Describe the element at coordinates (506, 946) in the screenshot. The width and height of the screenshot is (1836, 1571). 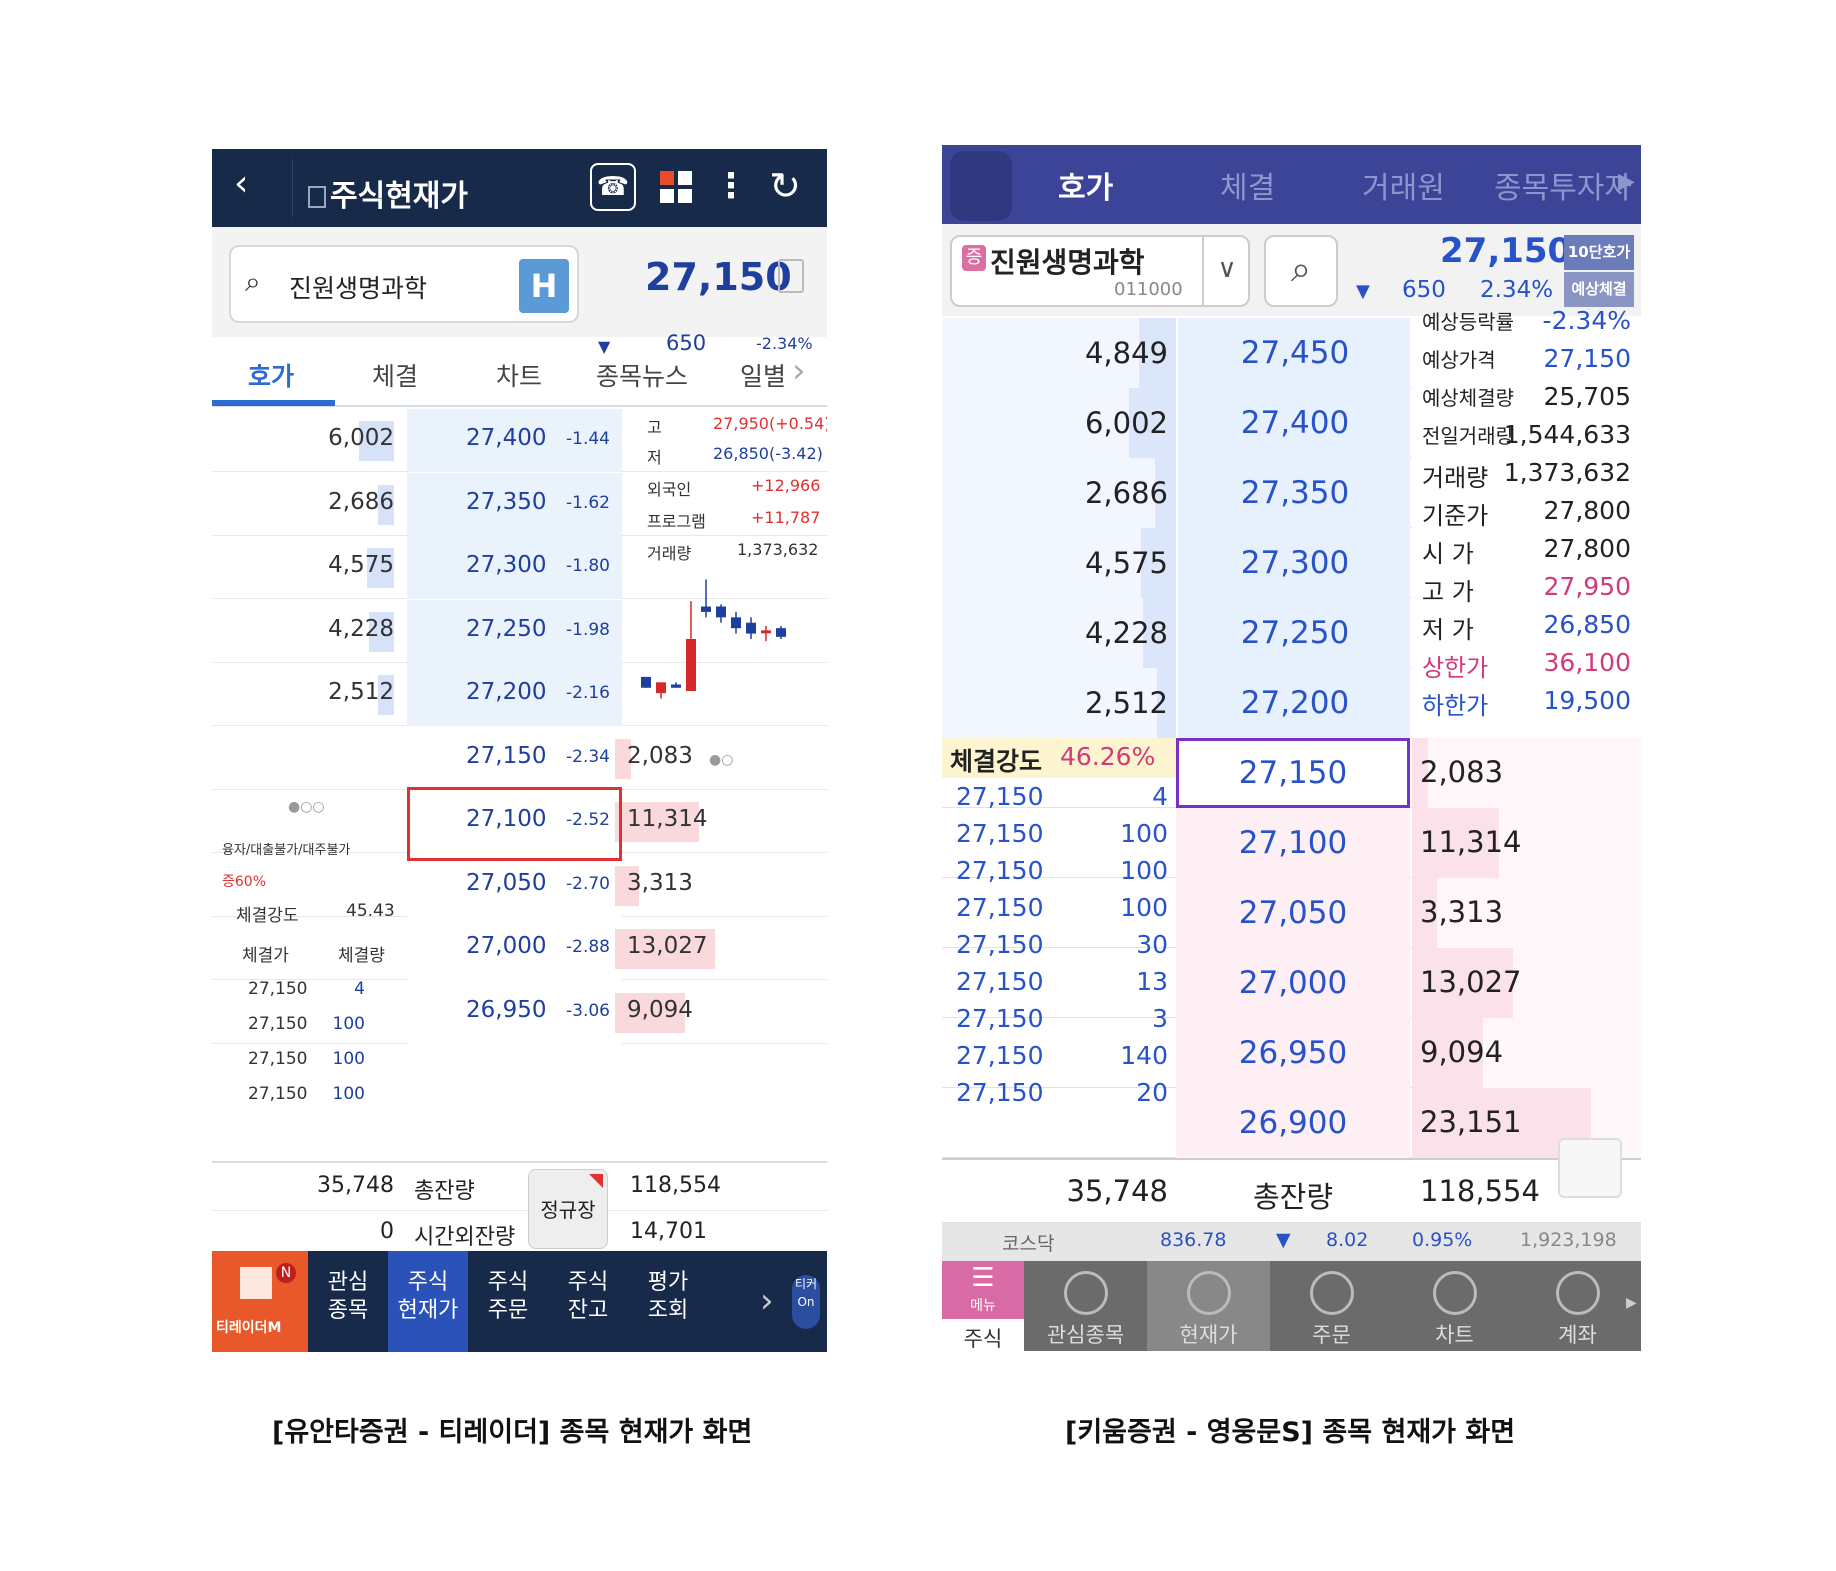
I see `price: 27,000` at that location.